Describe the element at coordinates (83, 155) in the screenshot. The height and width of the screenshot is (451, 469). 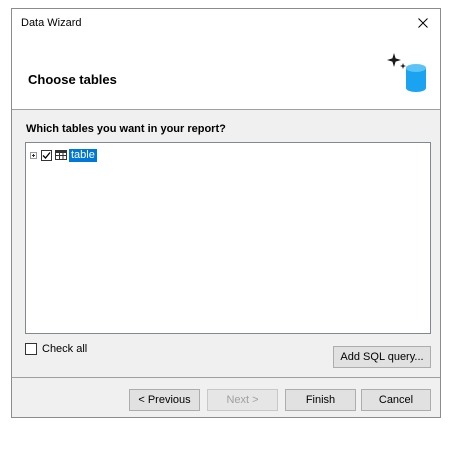
I see `tree-item-label: table` at that location.